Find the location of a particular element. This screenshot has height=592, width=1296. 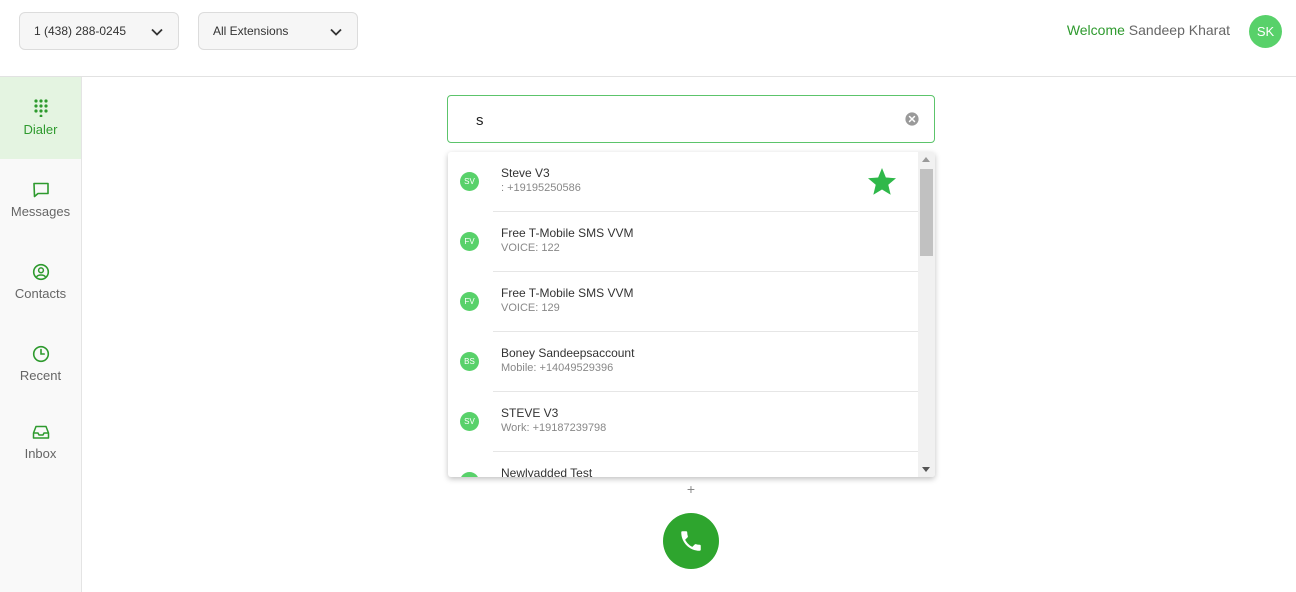

phone-number-select-value: 1 (438) 288-0245 is located at coordinates (80, 31).